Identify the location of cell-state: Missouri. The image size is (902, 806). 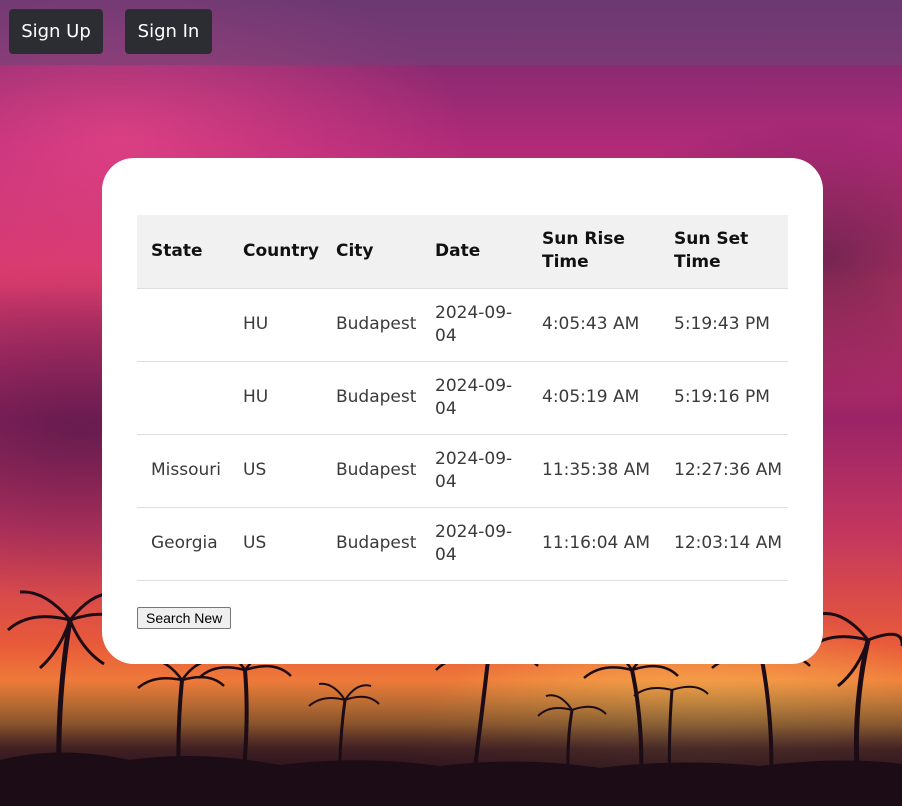
(186, 470).